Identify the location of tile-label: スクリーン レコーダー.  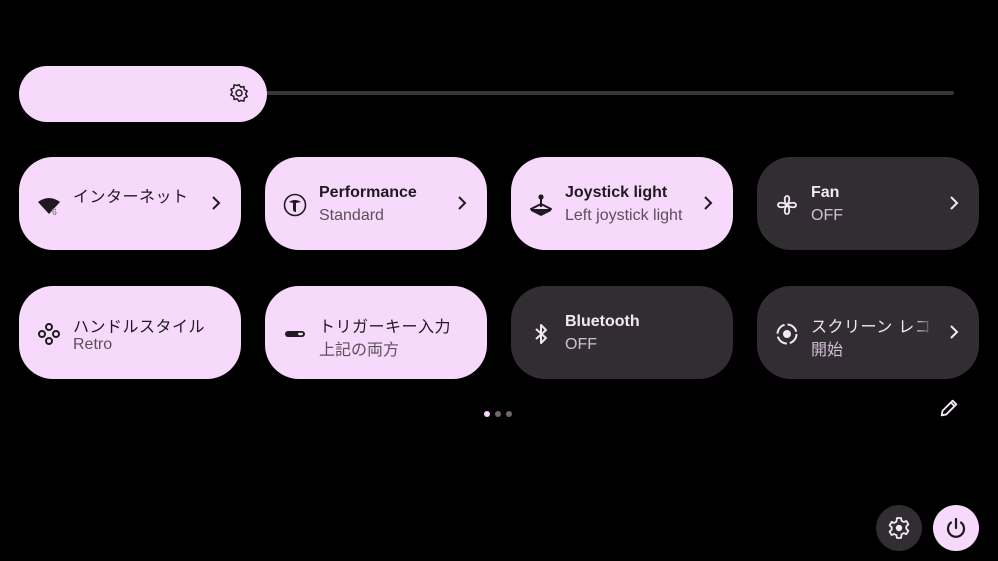
(872, 326).